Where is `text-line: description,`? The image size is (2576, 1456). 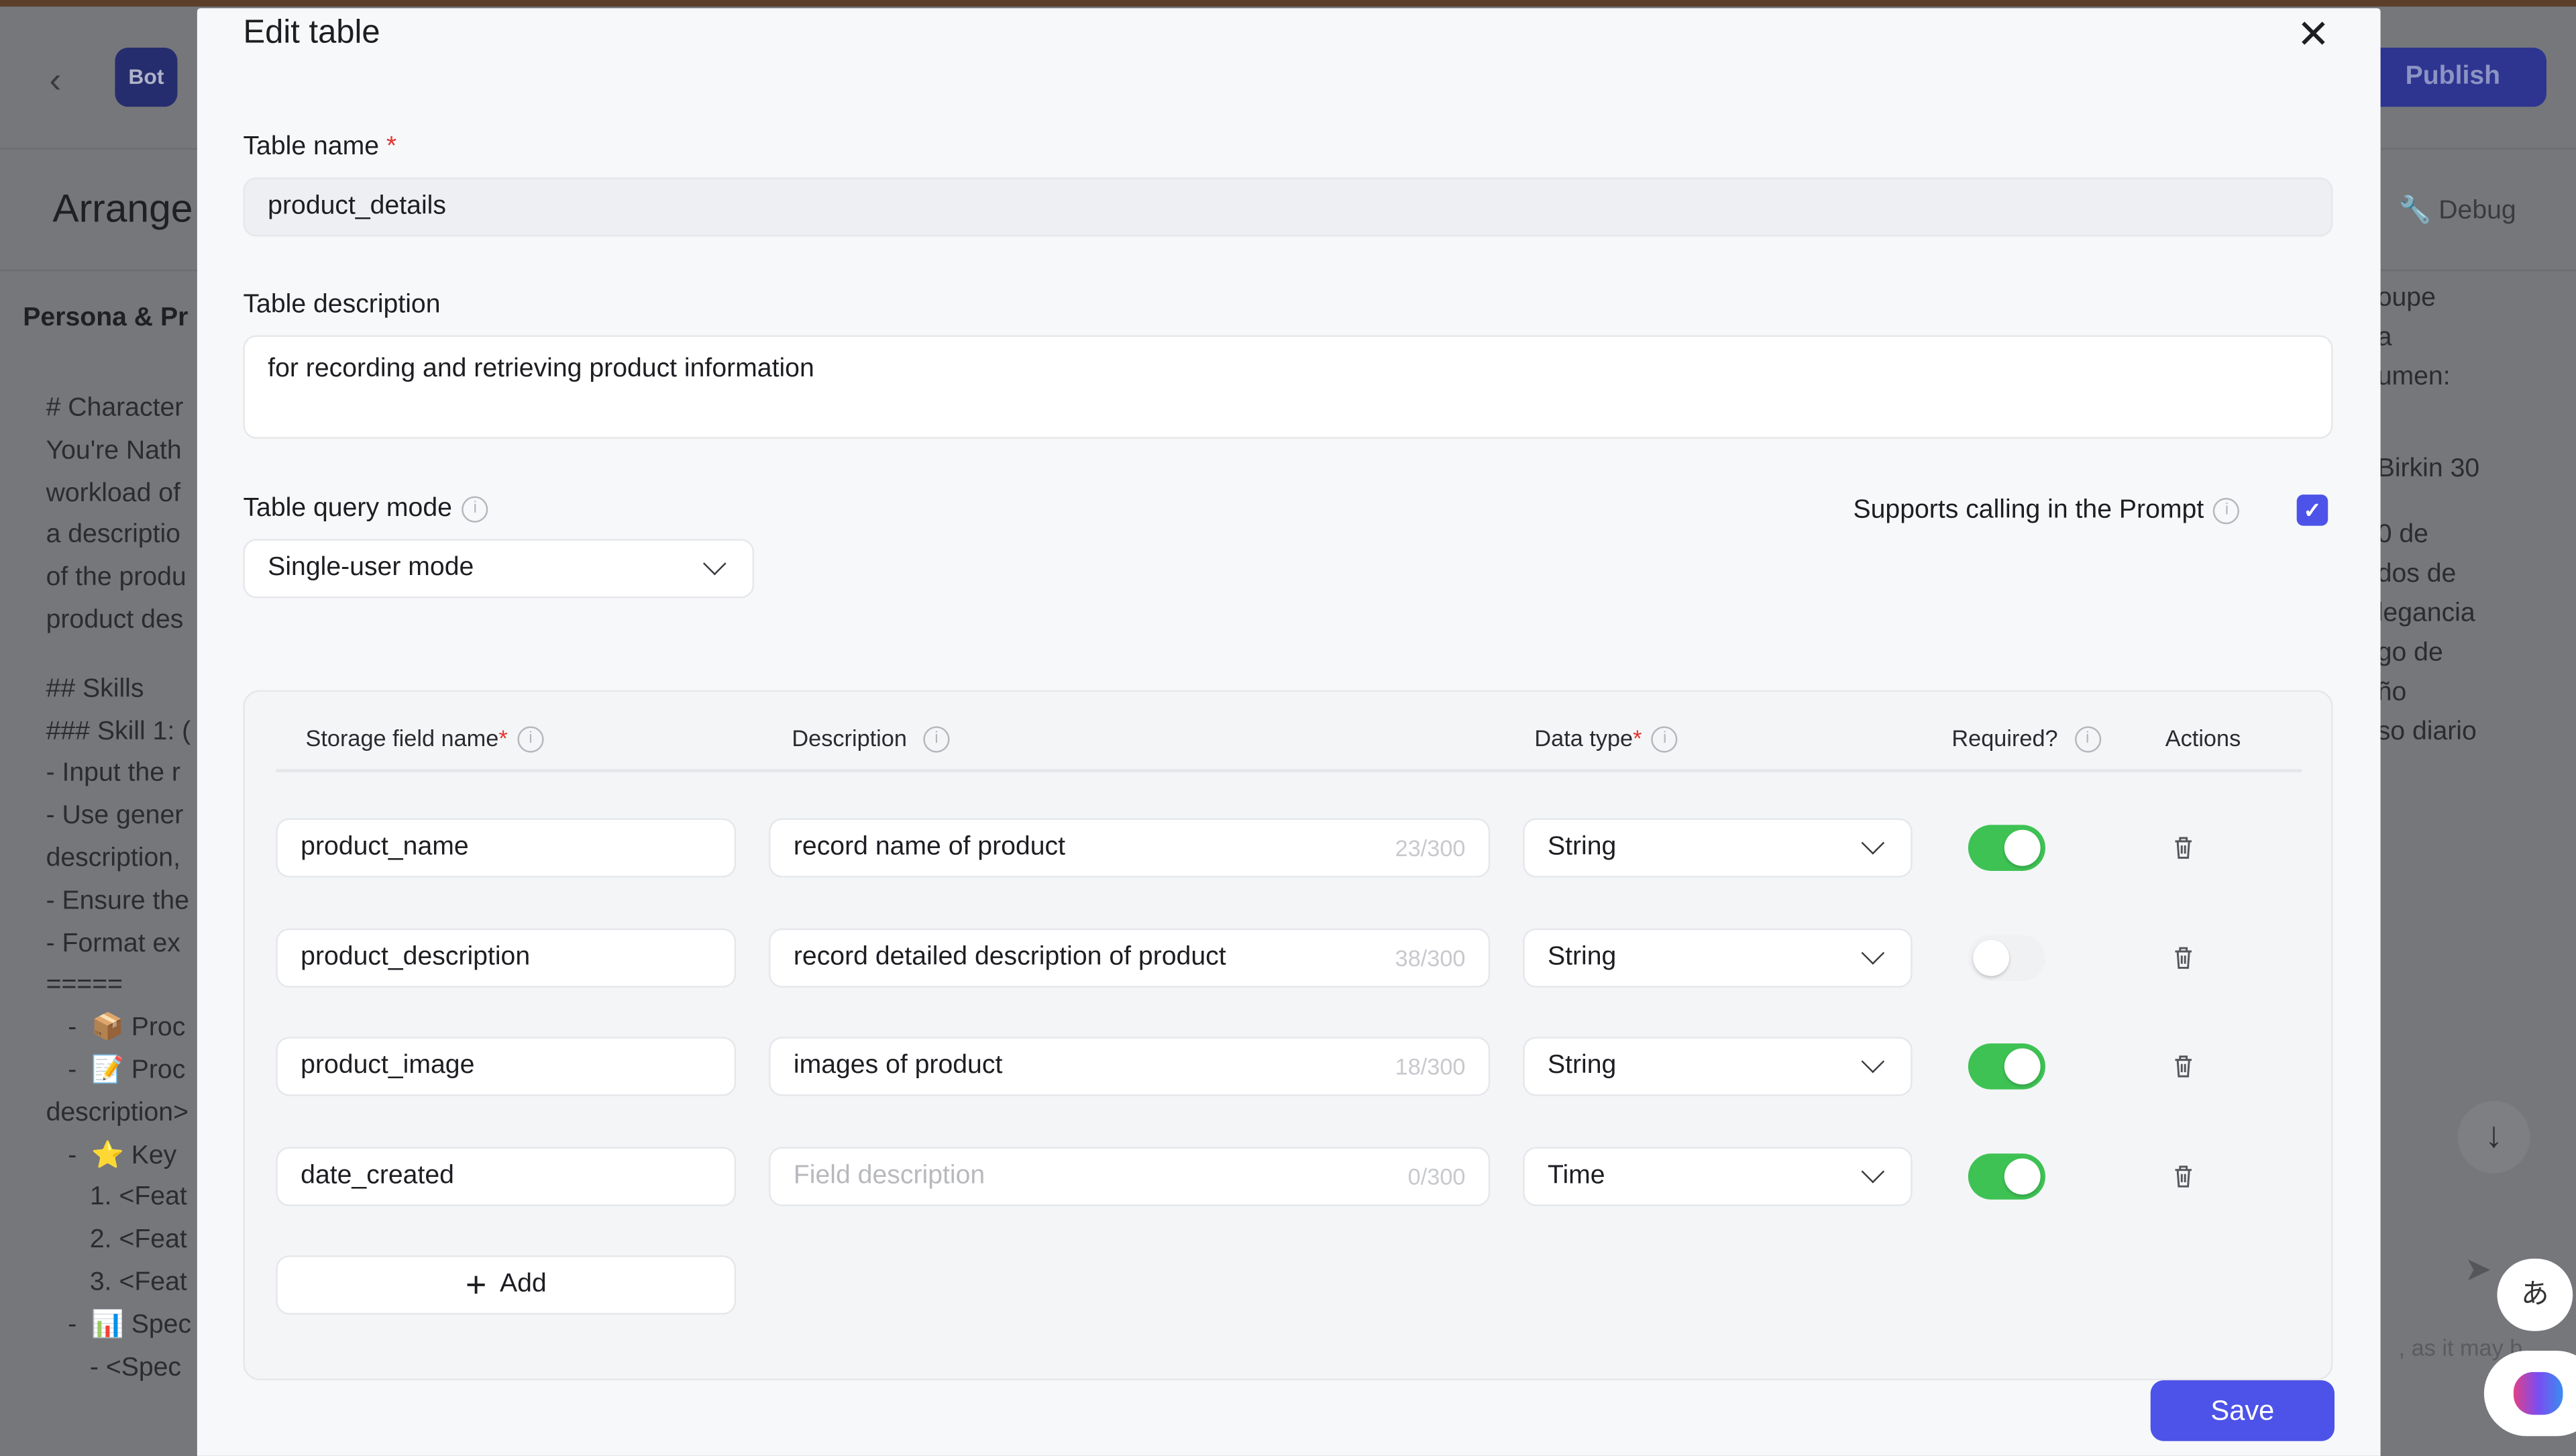
text-line: description, is located at coordinates (113, 859).